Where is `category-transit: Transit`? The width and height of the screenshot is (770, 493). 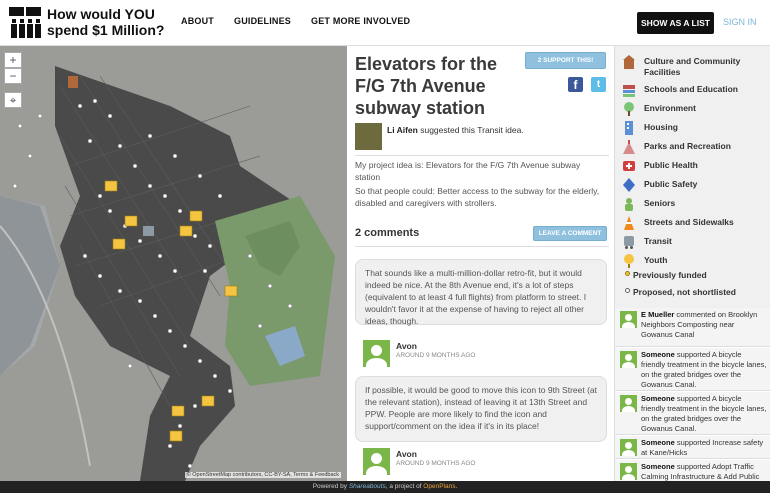
category-transit: Transit is located at coordinates (692, 244).